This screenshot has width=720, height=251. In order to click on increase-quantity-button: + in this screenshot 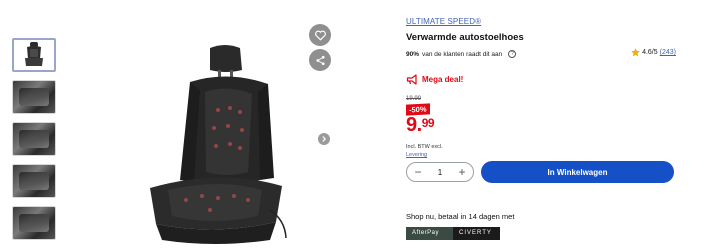, I will do `click(462, 172)`.